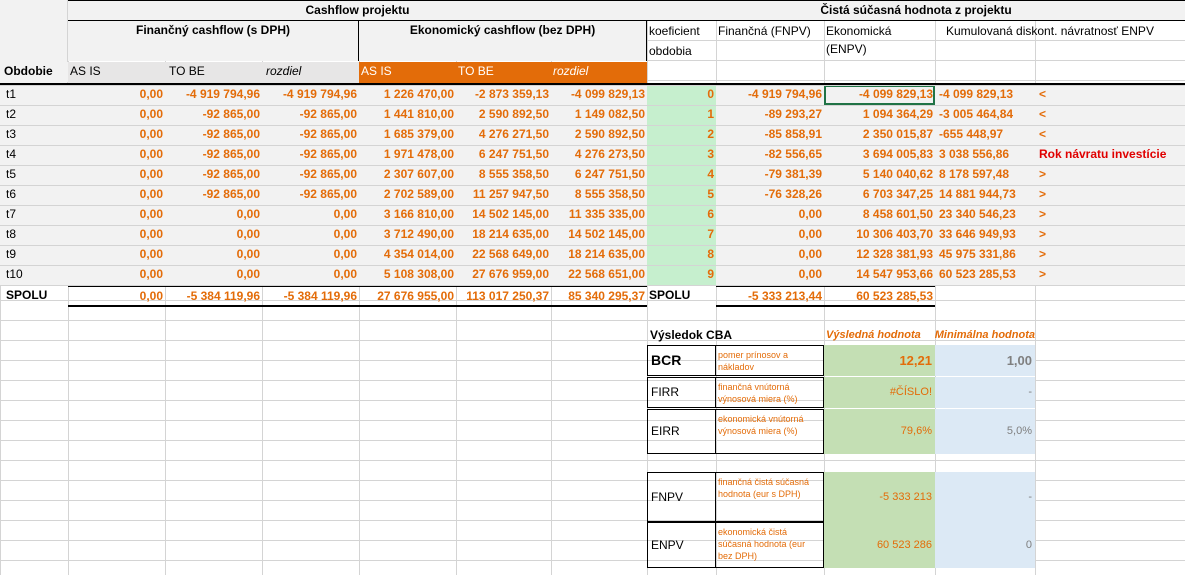  I want to click on e-tobe-cell: 6 247 751,50, so click(503, 155).